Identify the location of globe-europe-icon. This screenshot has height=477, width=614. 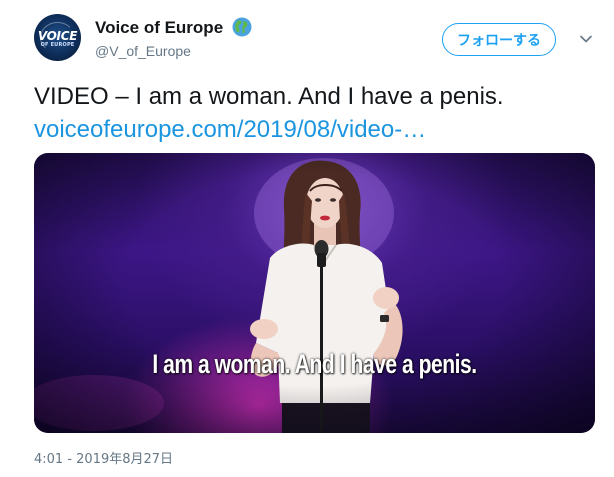
(242, 27).